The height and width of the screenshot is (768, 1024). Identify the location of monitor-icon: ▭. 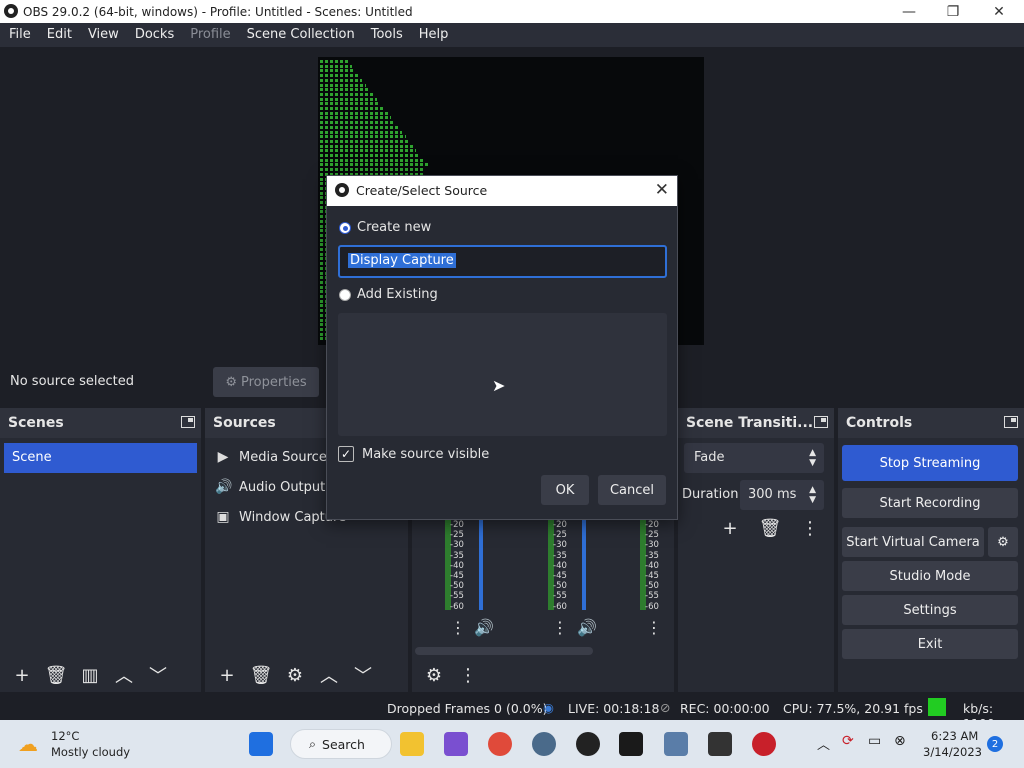
(874, 741).